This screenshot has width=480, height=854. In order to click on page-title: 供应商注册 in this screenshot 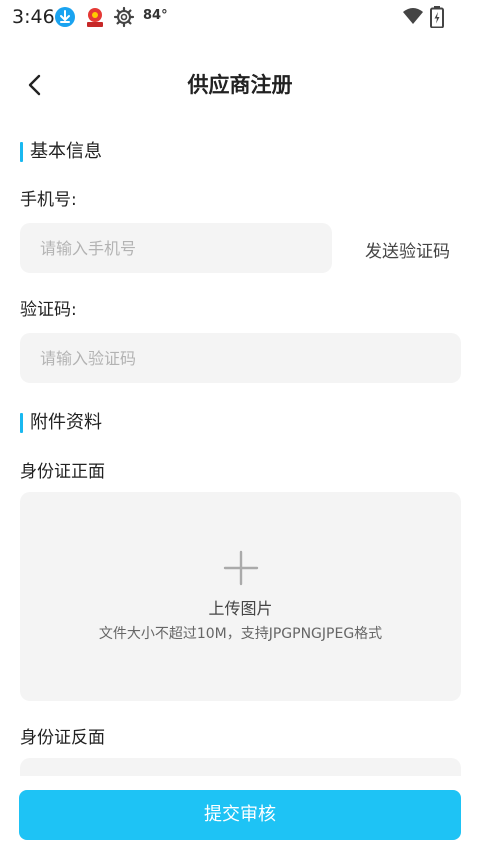, I will do `click(240, 85)`.